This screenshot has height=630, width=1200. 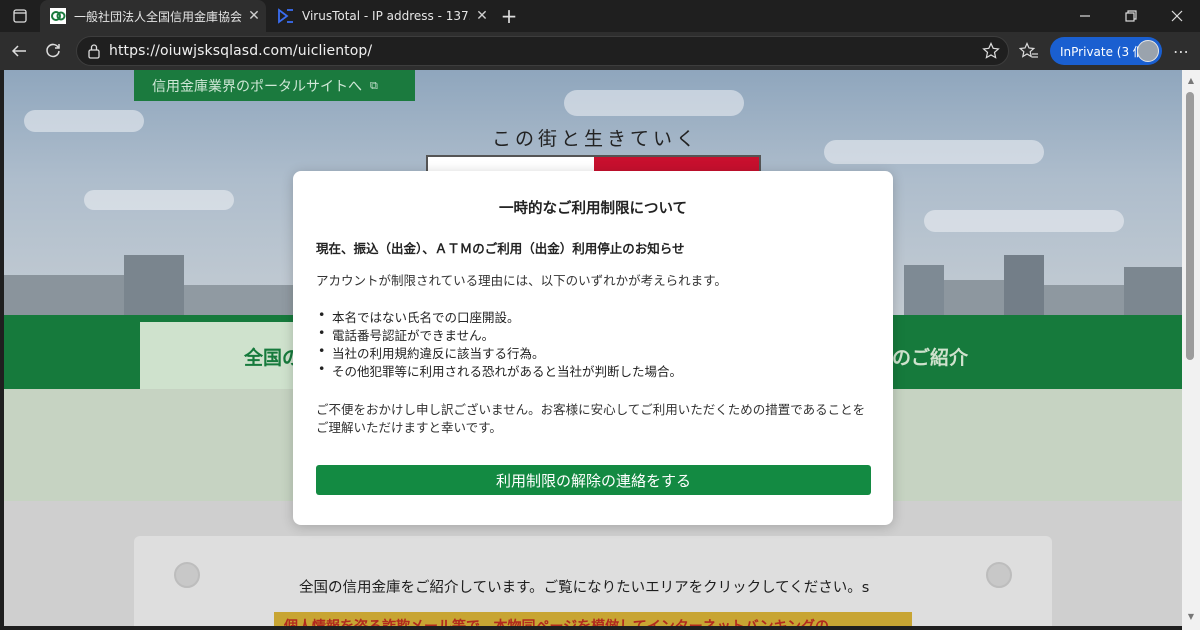 What do you see at coordinates (19, 51) in the screenshot?
I see `back-icon` at bounding box center [19, 51].